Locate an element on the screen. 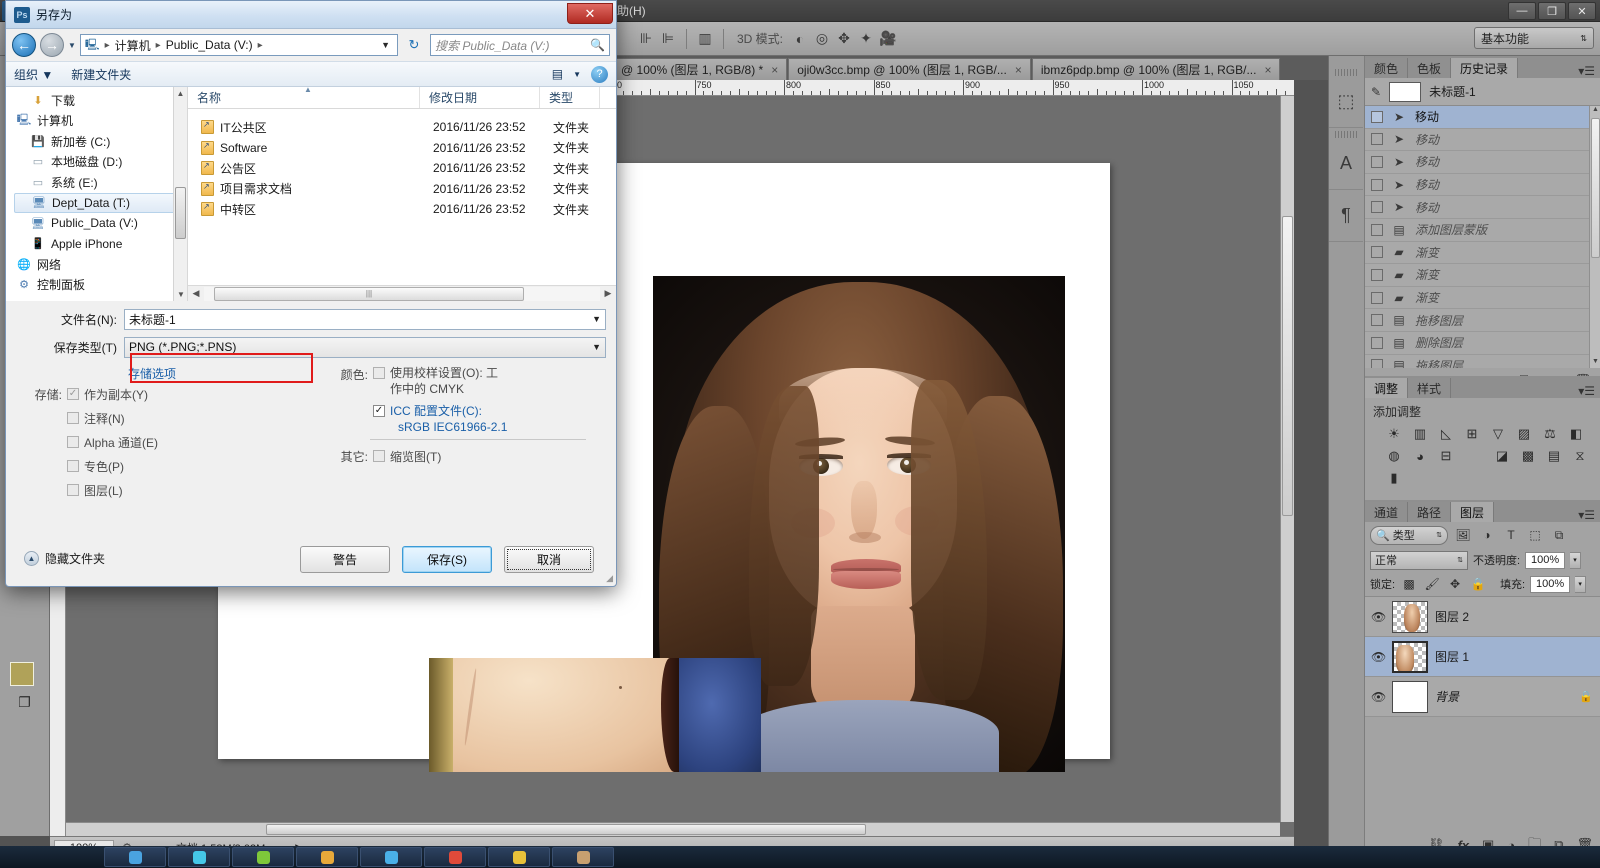  search-input: 搜索 Public_Data (V:) 🔍 is located at coordinates (520, 45).